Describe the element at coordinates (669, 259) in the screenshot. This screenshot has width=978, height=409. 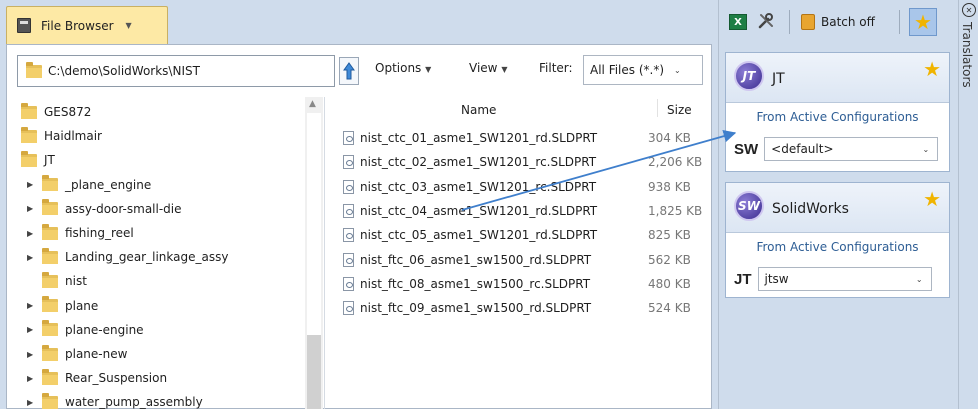
I see `file-size: 562 KB` at that location.